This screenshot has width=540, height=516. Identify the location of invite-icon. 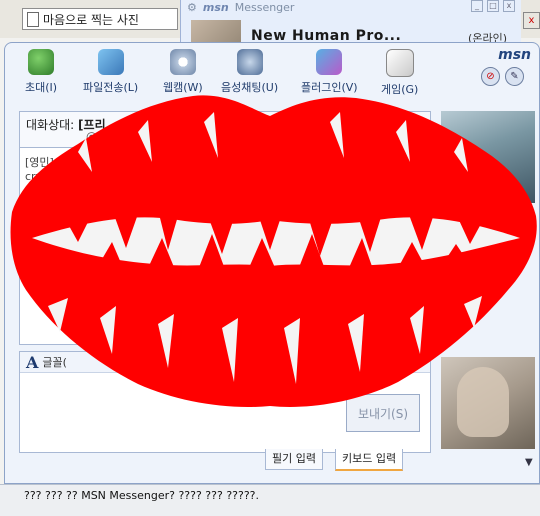
(41, 62).